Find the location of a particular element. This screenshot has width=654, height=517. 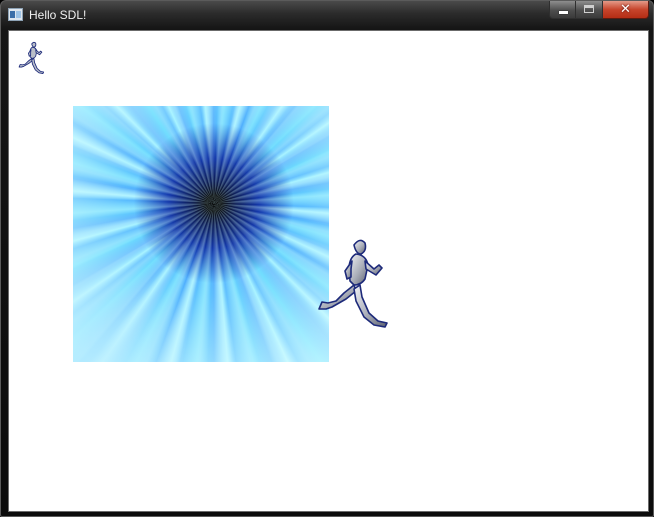

minimize-icon is located at coordinates (563, 12).